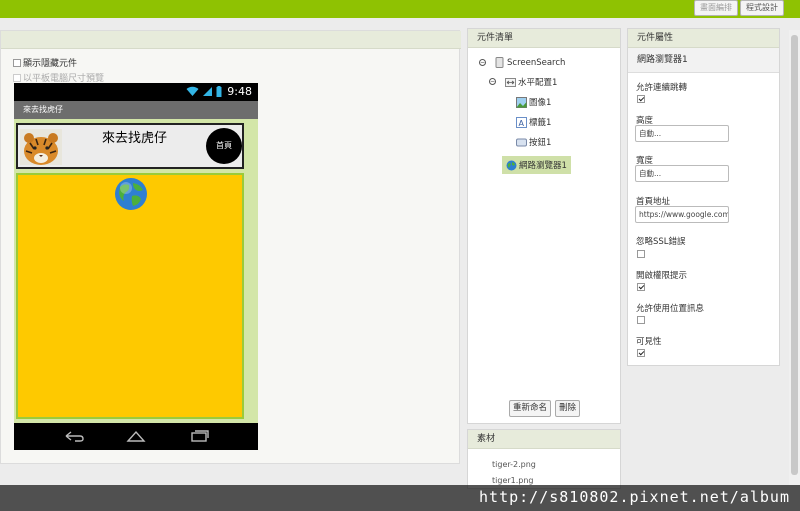 The image size is (800, 511). I want to click on media-item: tiger1.png, so click(513, 480).